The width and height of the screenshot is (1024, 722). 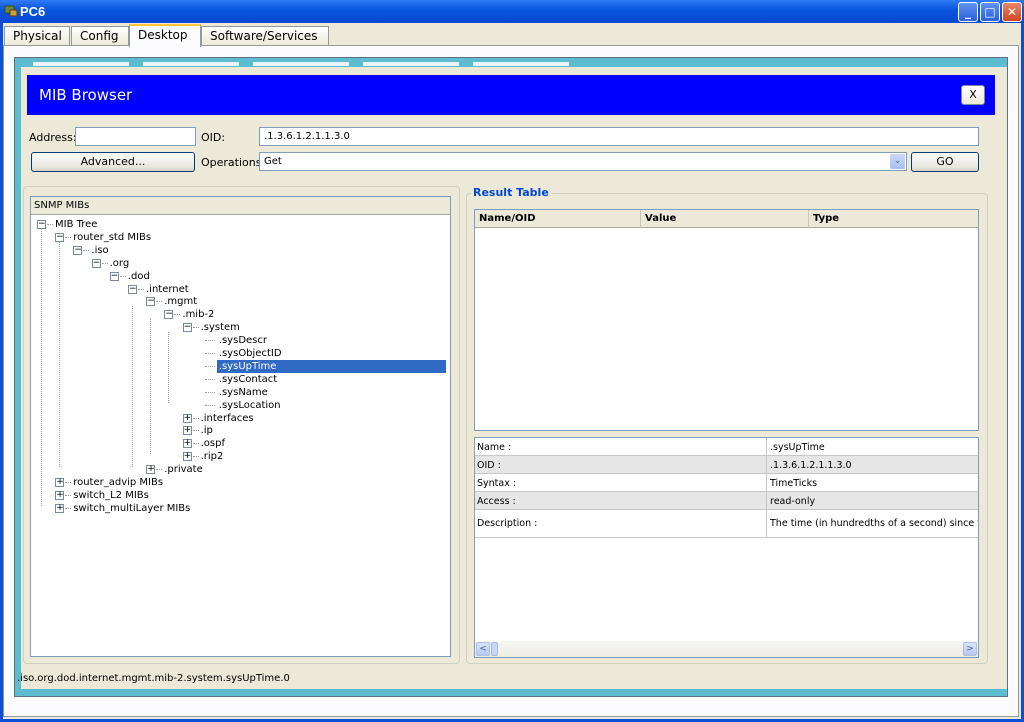 I want to click on detail-key: Description :, so click(x=507, y=523).